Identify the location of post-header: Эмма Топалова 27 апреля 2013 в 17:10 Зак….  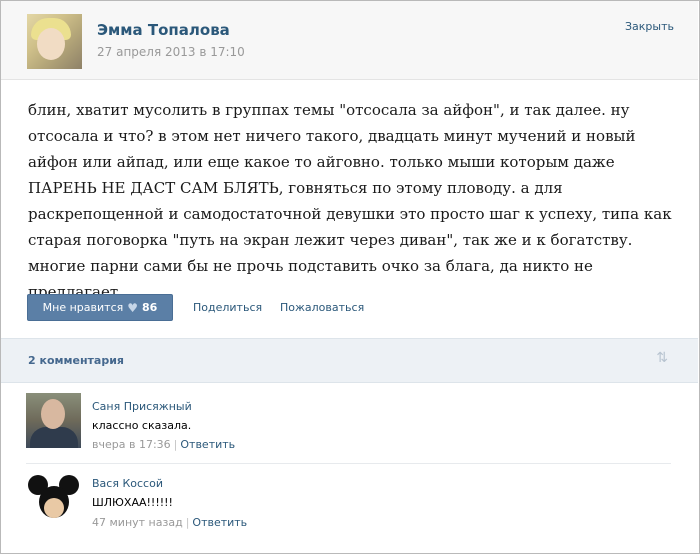
(349, 40).